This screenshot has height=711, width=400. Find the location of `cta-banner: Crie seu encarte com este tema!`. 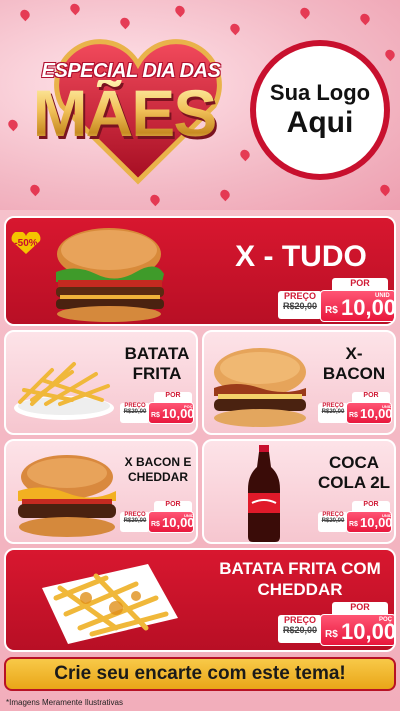

cta-banner: Crie seu encarte com este tema! is located at coordinates (200, 674).